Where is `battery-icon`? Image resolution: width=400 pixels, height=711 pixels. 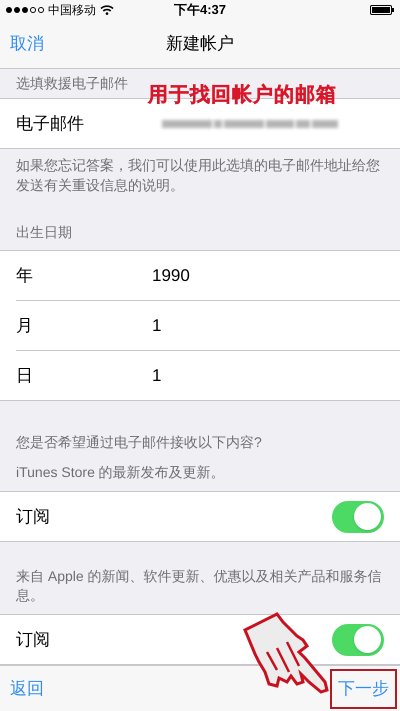
battery-icon is located at coordinates (382, 9).